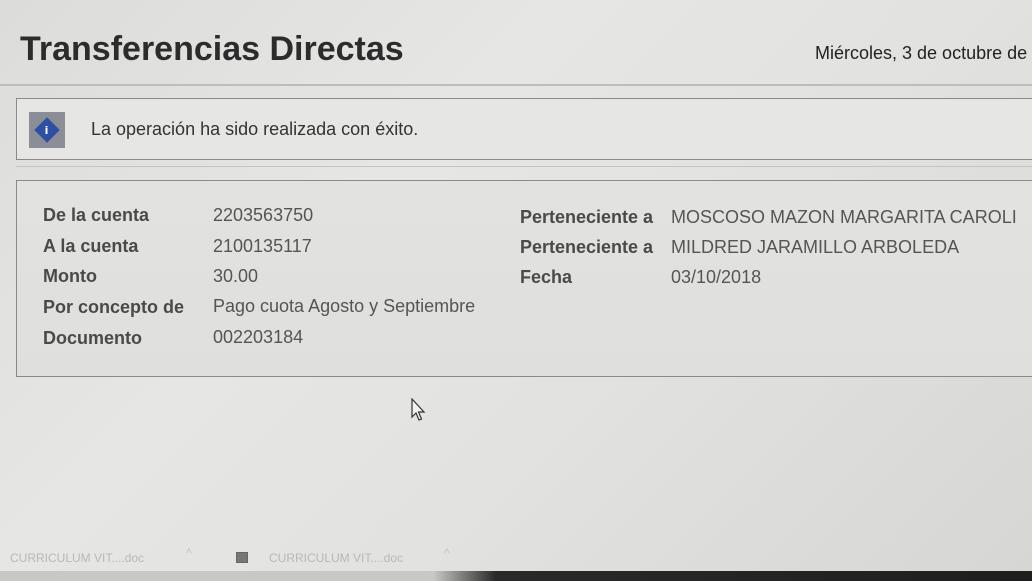 The height and width of the screenshot is (581, 1032). Describe the element at coordinates (921, 53) in the screenshot. I see `current-date: Miércoles, 3 de octubre de` at that location.